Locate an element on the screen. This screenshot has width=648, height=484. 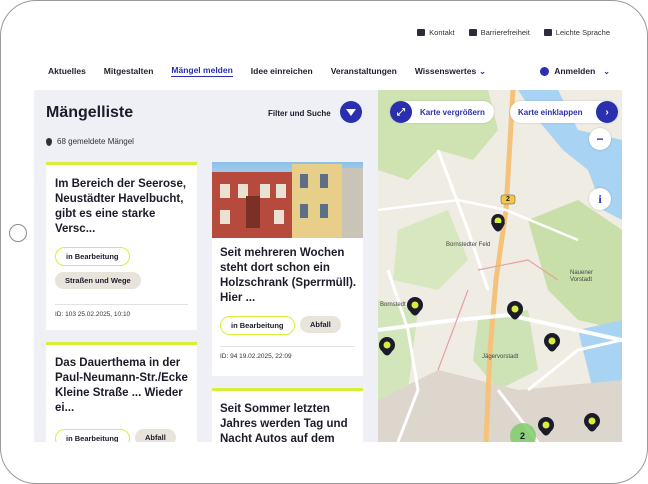
accessibility-icon is located at coordinates (472, 32).